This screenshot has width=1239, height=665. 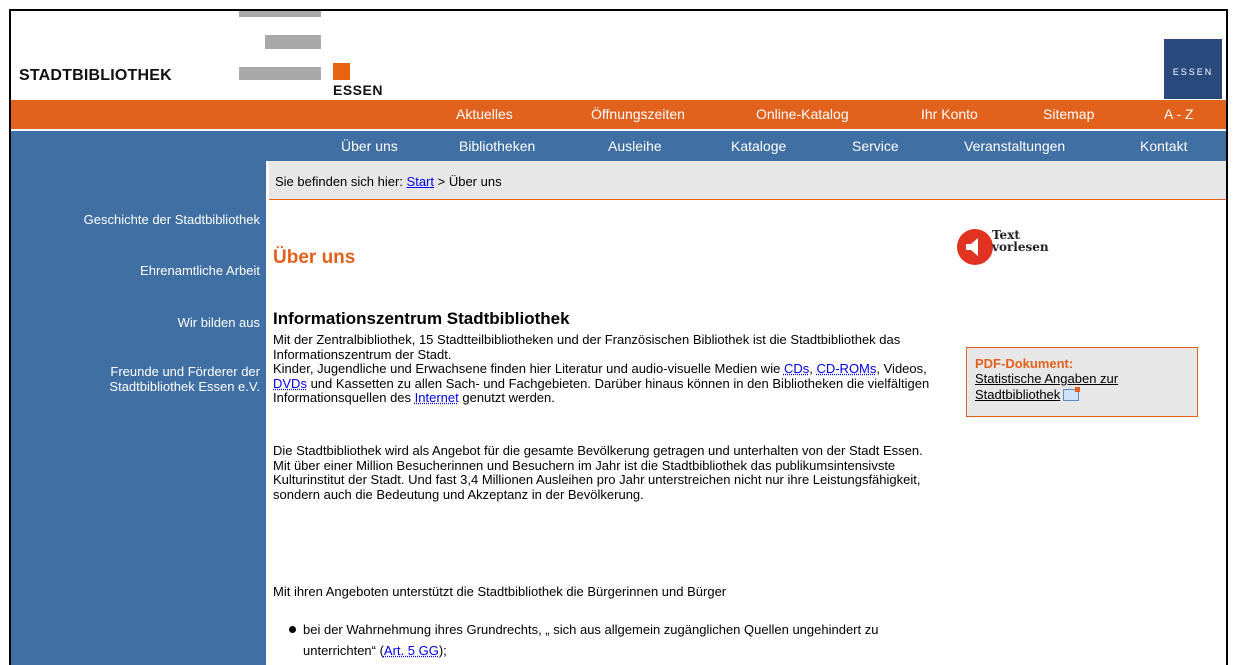 What do you see at coordinates (1020, 247) in the screenshot?
I see `read-aloud-label-line: vorlesen` at bounding box center [1020, 247].